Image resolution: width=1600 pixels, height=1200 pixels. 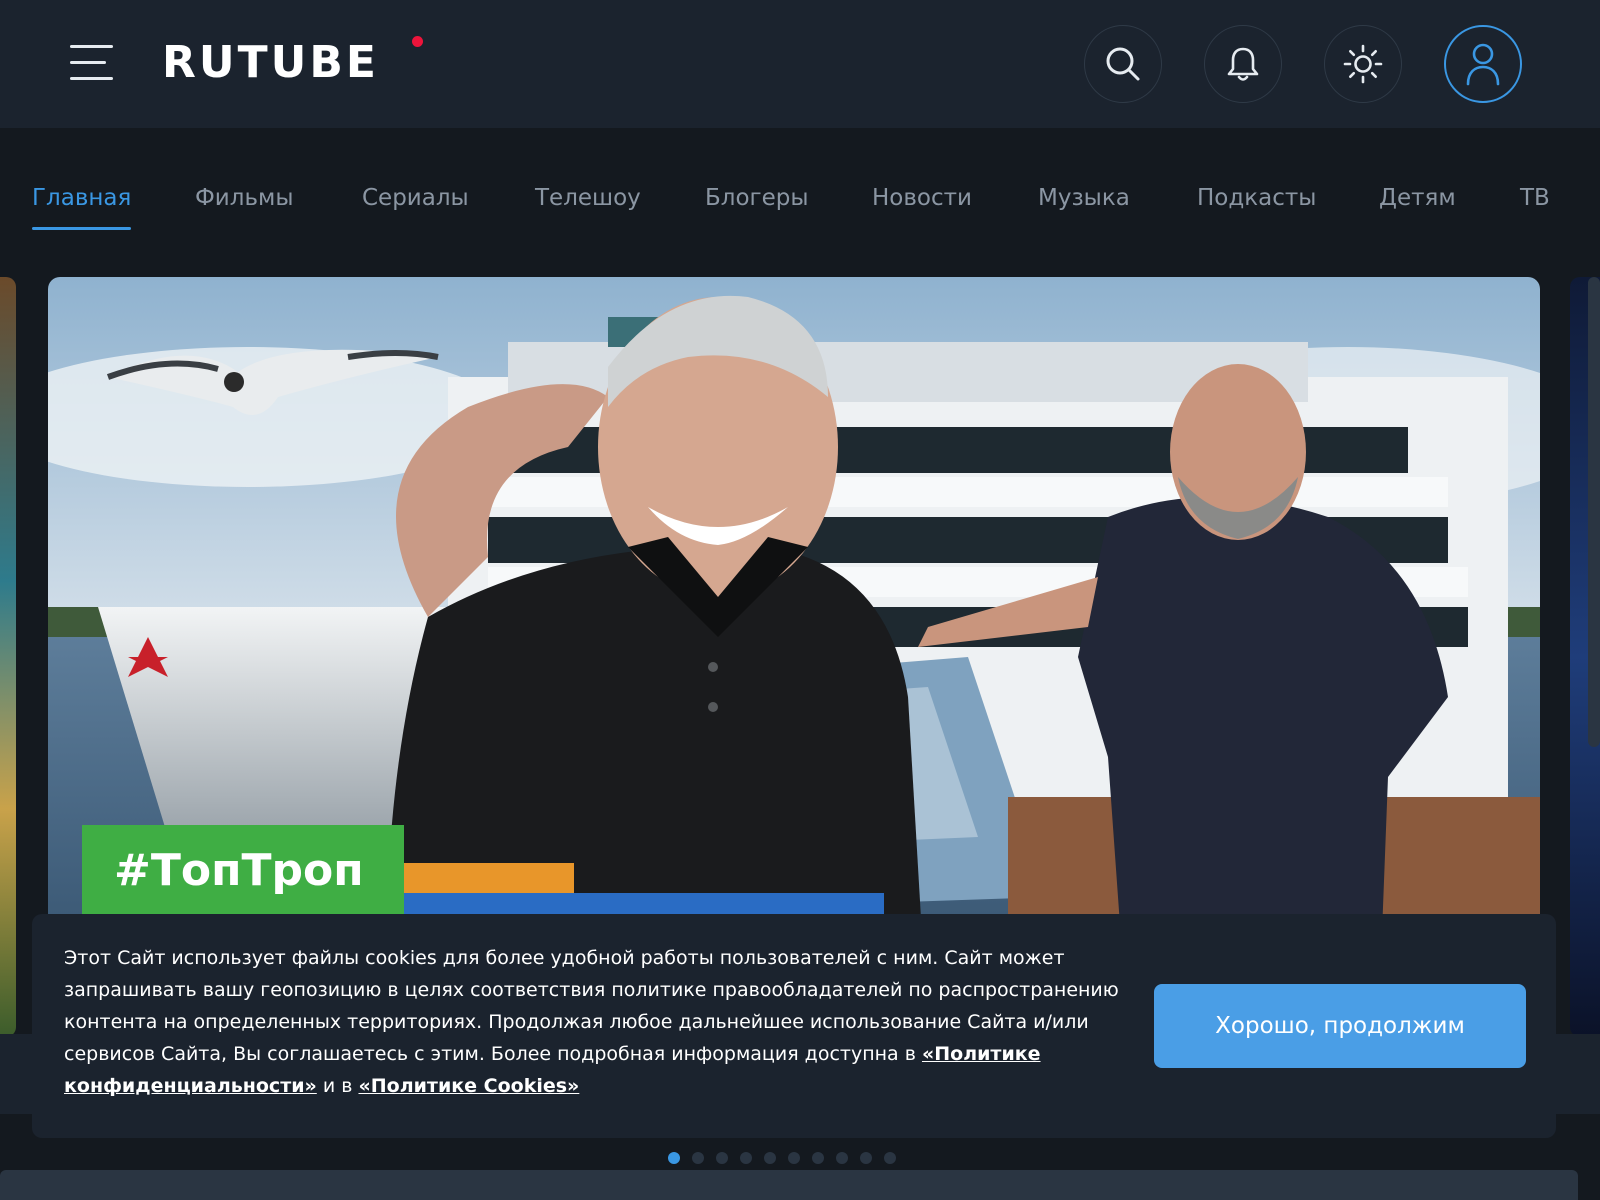 I want to click on profile-button, so click(x=1483, y=64).